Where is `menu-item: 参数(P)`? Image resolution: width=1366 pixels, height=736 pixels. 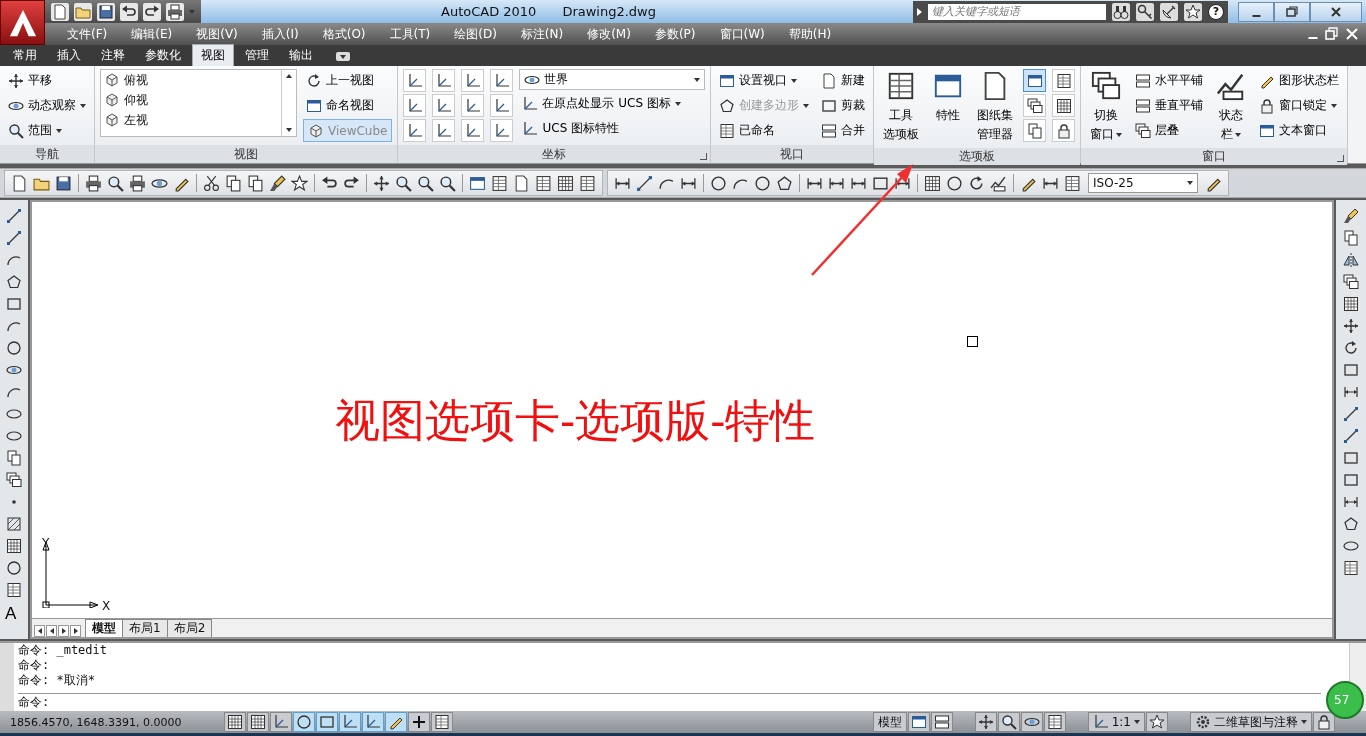 menu-item: 参数(P) is located at coordinates (675, 34).